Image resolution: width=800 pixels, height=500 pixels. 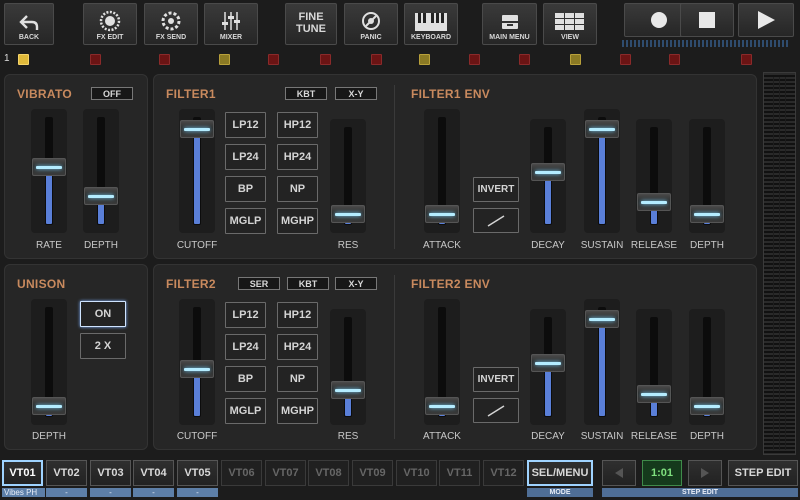 I want to click on filter1-cutoff-slider, so click(x=197, y=171).